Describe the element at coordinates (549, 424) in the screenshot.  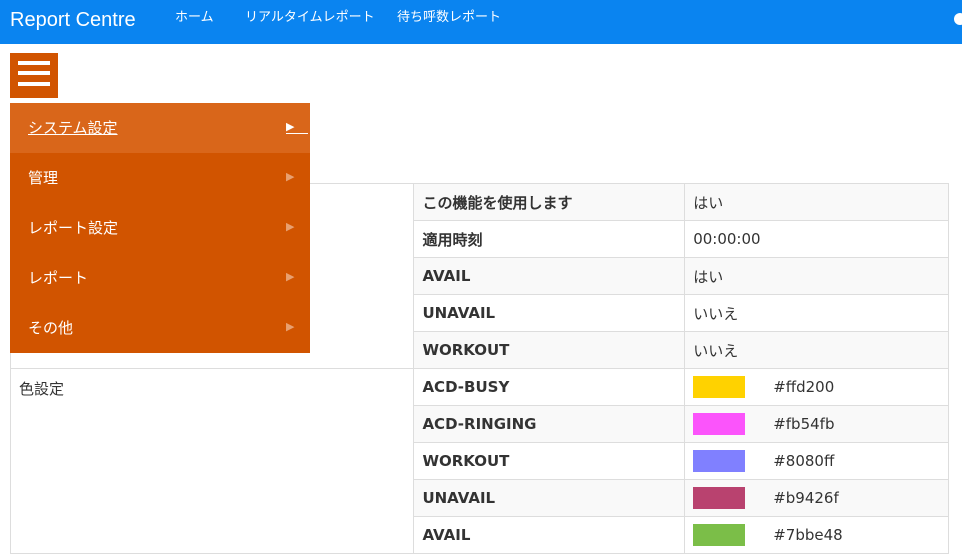
I see `color-key: ACD-RINGING` at that location.